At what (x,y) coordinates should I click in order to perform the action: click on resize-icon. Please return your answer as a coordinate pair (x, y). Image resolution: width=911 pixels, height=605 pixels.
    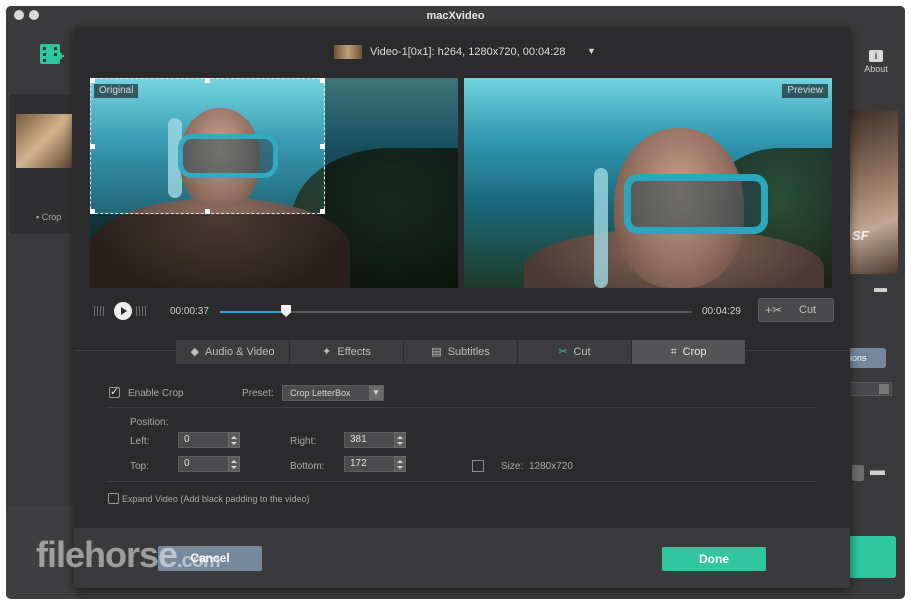
    Looking at the image, I should click on (478, 466).